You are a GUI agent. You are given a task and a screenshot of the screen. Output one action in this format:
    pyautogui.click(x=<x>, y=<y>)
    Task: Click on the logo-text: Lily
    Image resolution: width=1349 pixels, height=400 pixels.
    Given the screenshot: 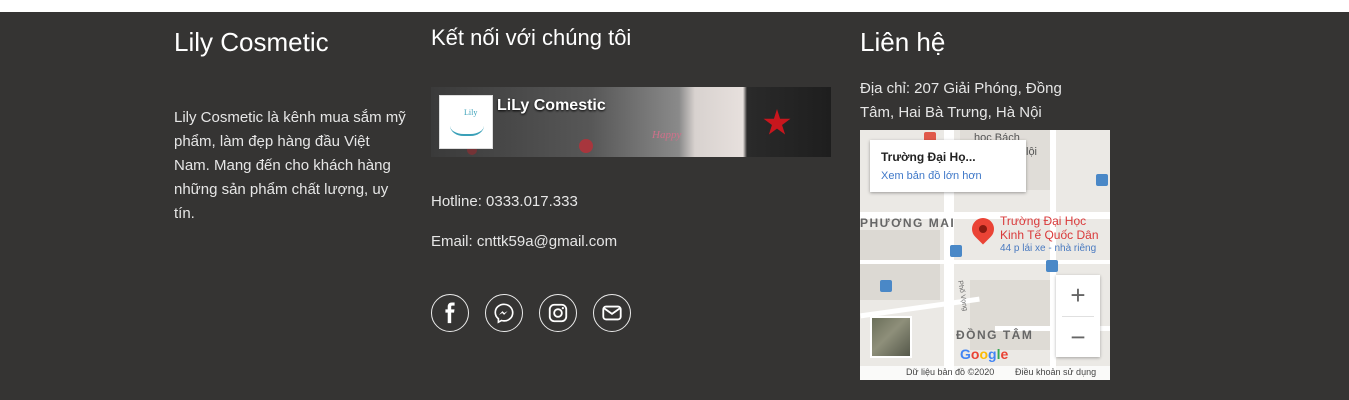 What is the action you would take?
    pyautogui.click(x=471, y=112)
    